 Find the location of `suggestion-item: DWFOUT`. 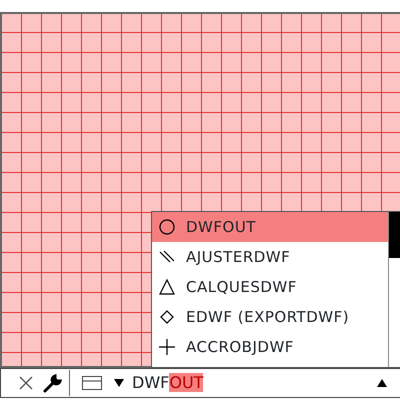

suggestion-item: DWFOUT is located at coordinates (270, 227).